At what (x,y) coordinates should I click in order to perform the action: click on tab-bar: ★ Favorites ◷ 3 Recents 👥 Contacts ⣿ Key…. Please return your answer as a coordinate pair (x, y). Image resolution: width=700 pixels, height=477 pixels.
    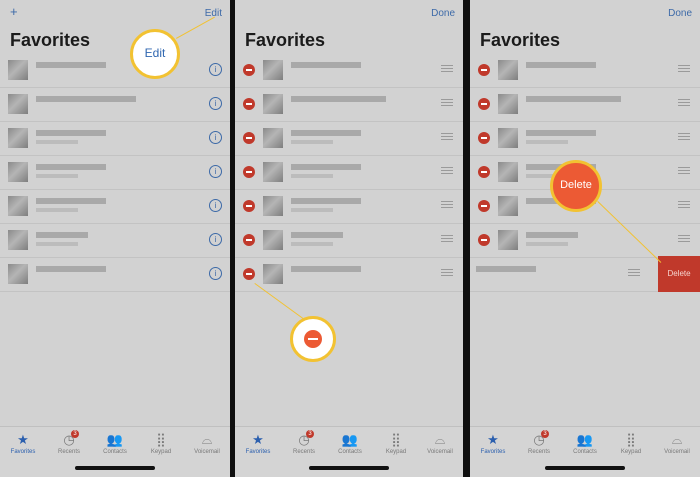
    Looking at the image, I should click on (349, 451).